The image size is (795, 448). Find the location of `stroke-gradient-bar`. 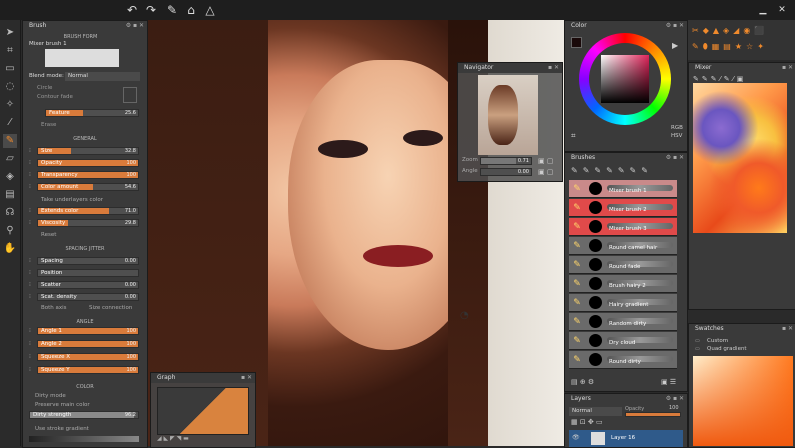

stroke-gradient-bar is located at coordinates (84, 439).